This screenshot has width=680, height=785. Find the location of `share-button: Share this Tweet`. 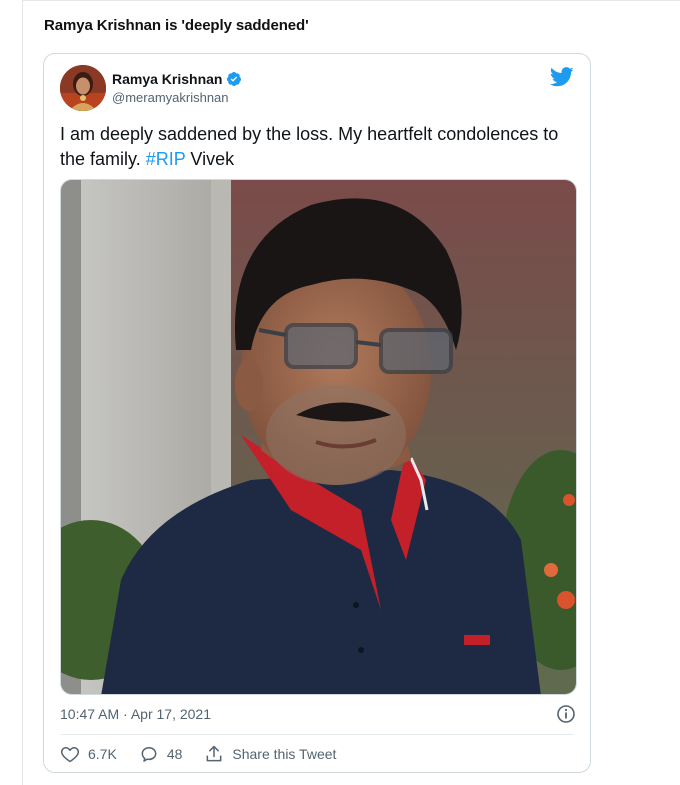

share-button: Share this Tweet is located at coordinates (270, 754).